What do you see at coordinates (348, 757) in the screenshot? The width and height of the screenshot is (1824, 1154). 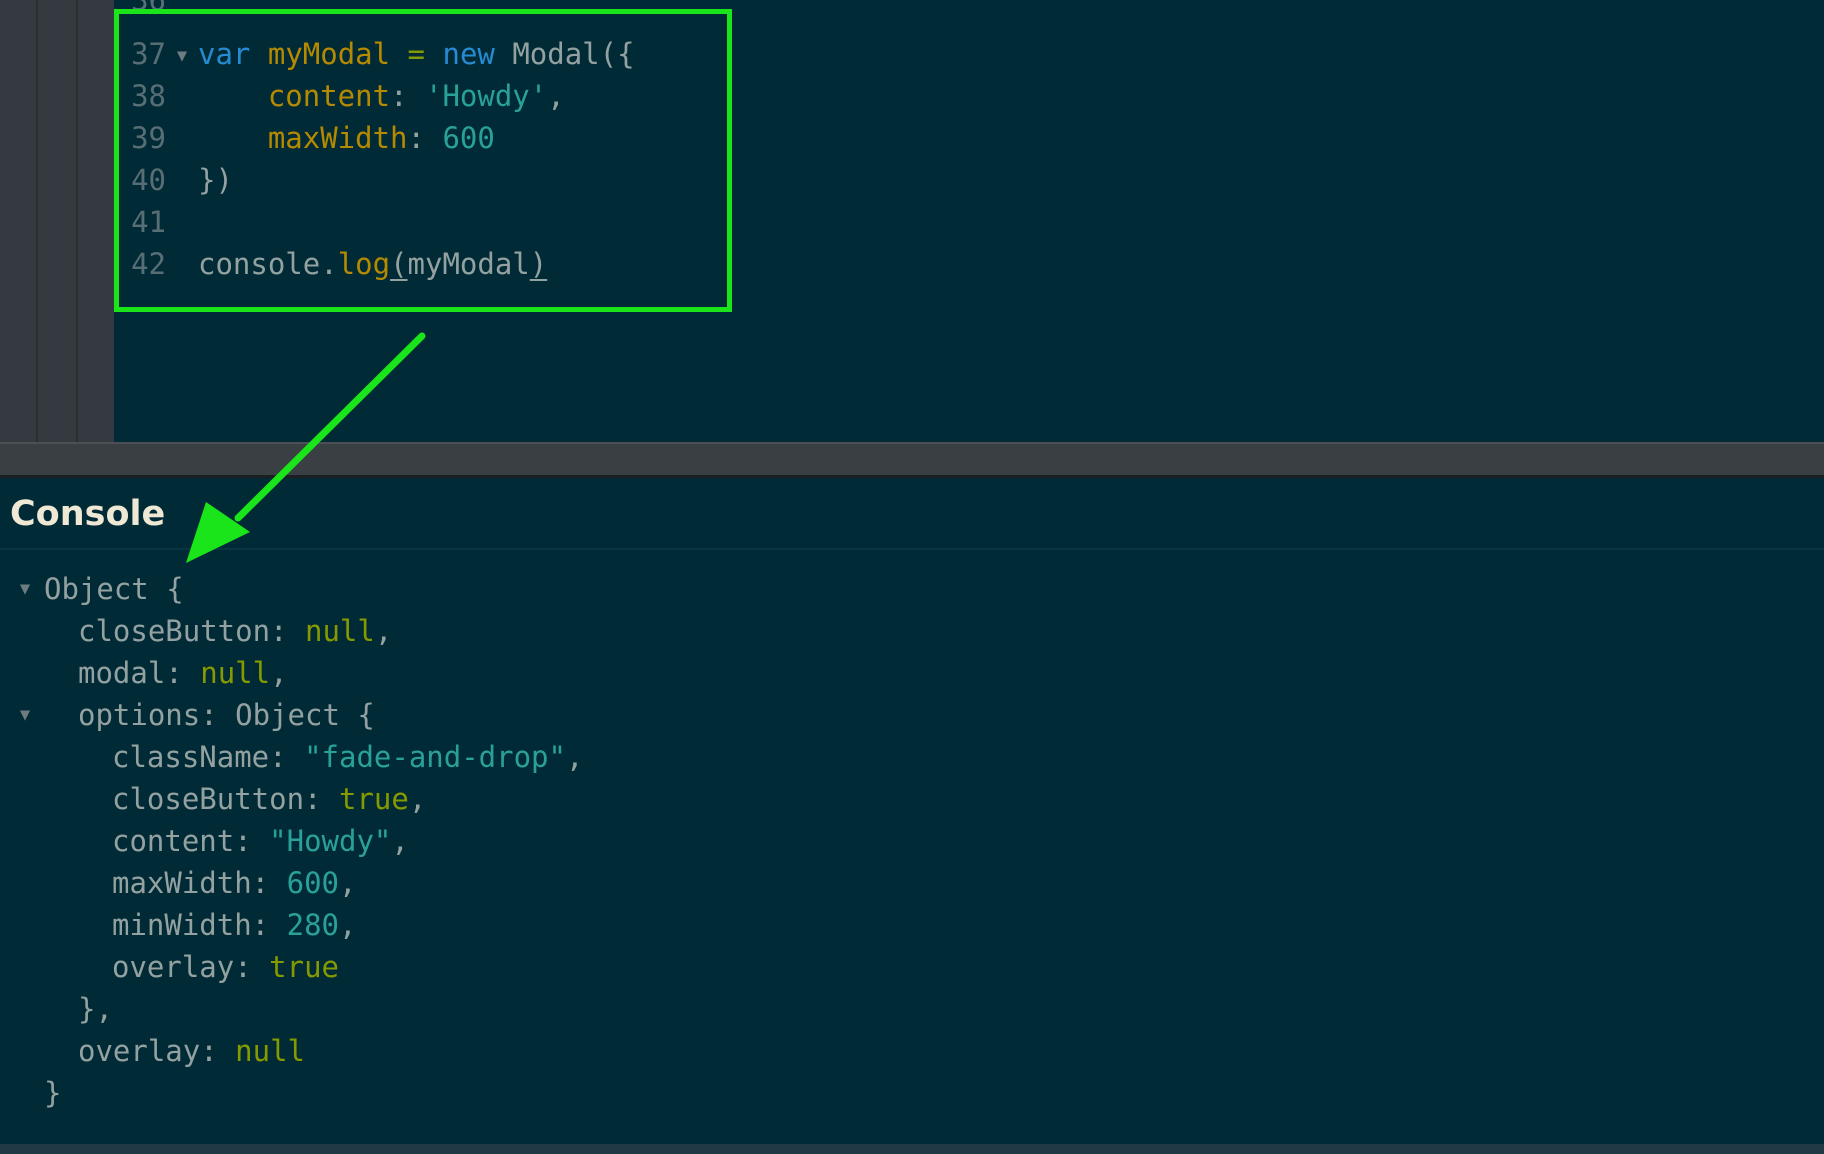 I see `console-line: className: "fade-and-drop",` at bounding box center [348, 757].